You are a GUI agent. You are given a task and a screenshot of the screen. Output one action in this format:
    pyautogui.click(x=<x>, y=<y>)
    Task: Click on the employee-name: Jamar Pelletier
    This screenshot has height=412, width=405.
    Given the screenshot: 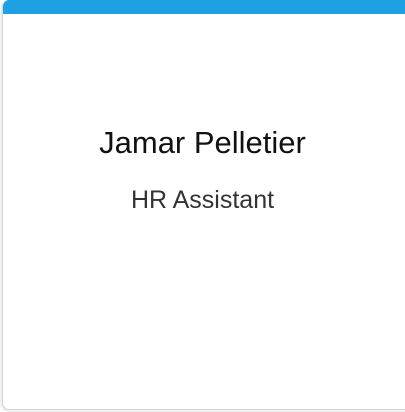 What is the action you would take?
    pyautogui.click(x=202, y=142)
    